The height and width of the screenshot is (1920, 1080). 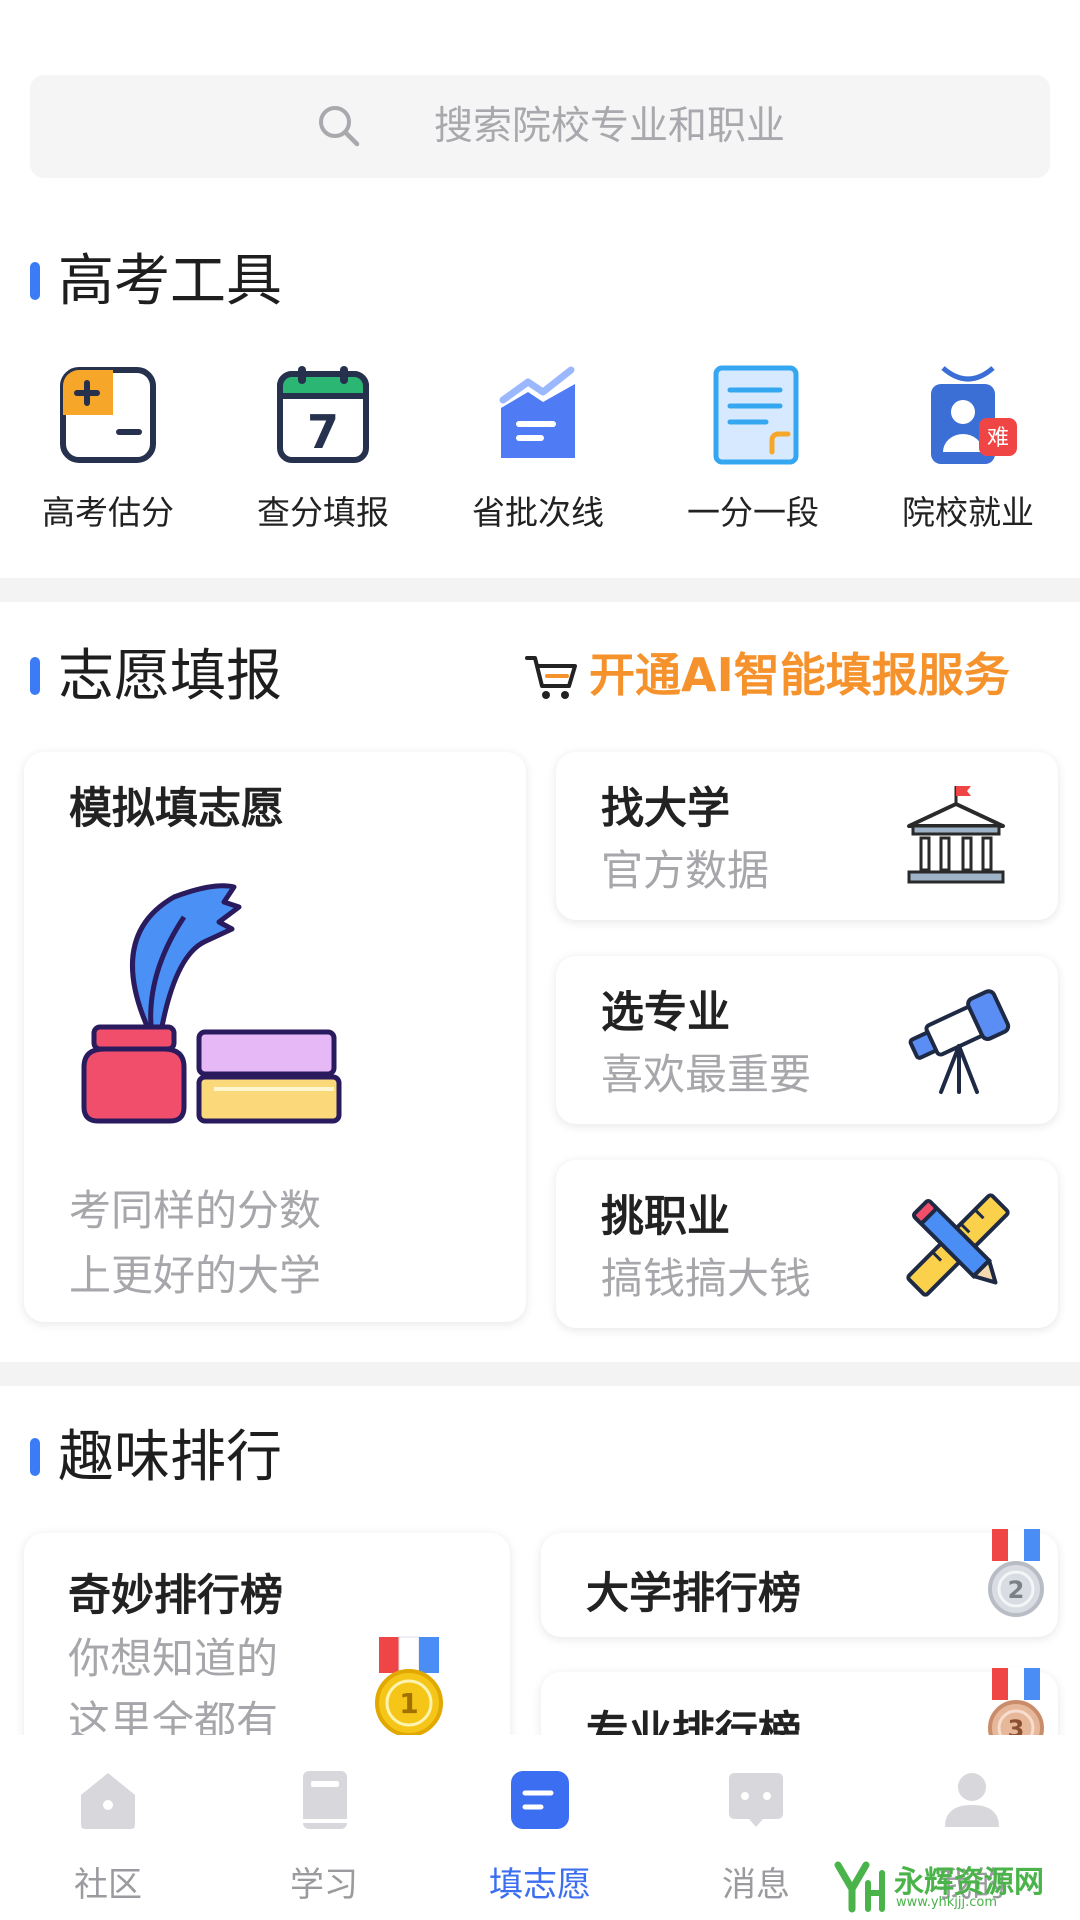 I want to click on nav-study: 学习, so click(x=324, y=1827).